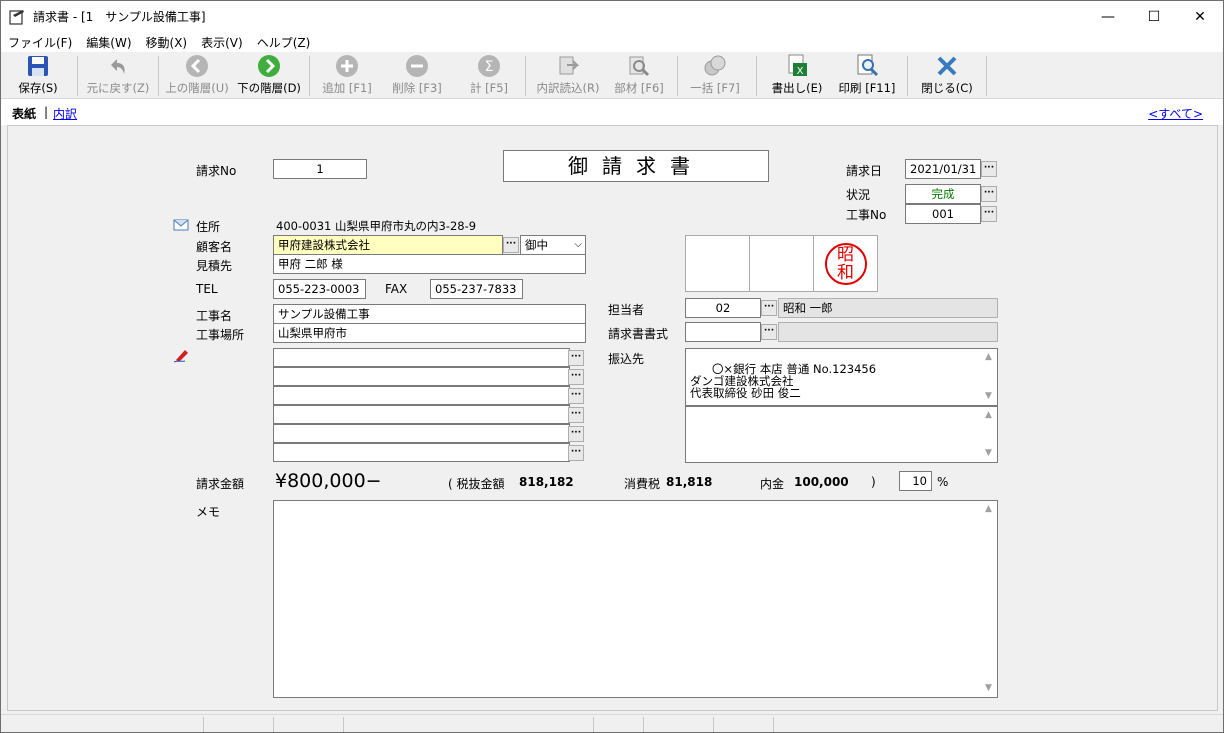  I want to click on work-place-label: 工事場所, so click(220, 335).